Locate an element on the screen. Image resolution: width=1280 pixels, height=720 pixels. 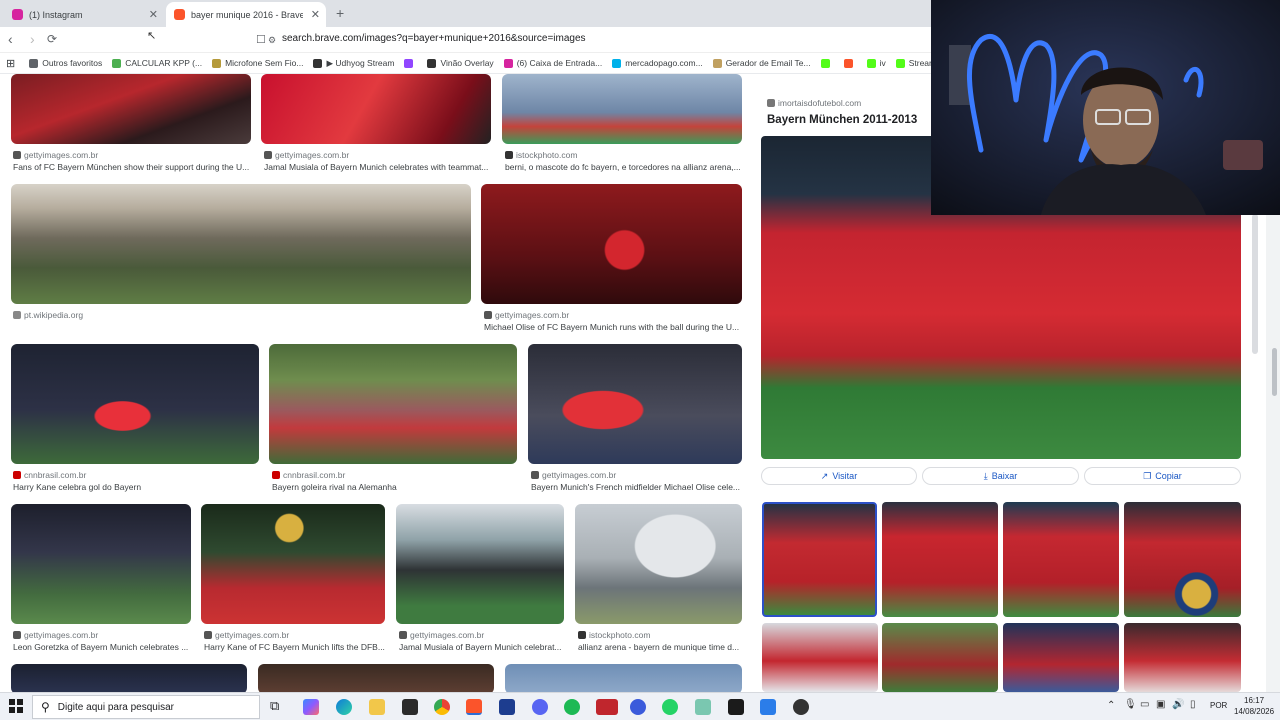
chevron-up-icon: ⌃ is located at coordinates (1111, 705).